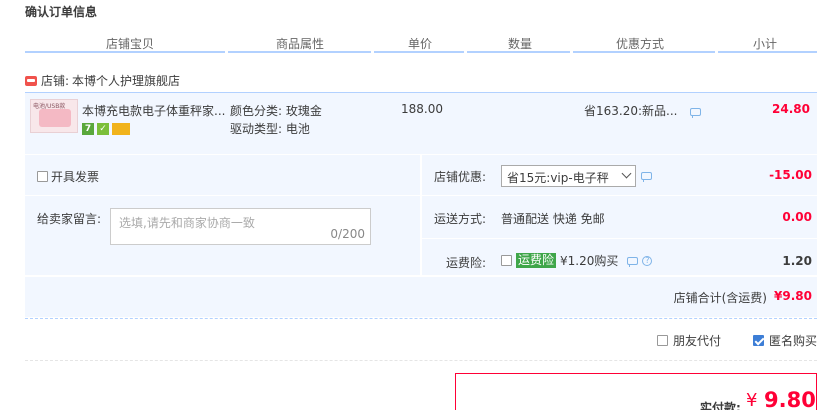  What do you see at coordinates (61, 12) in the screenshot?
I see `page-title: 确认订单信息` at bounding box center [61, 12].